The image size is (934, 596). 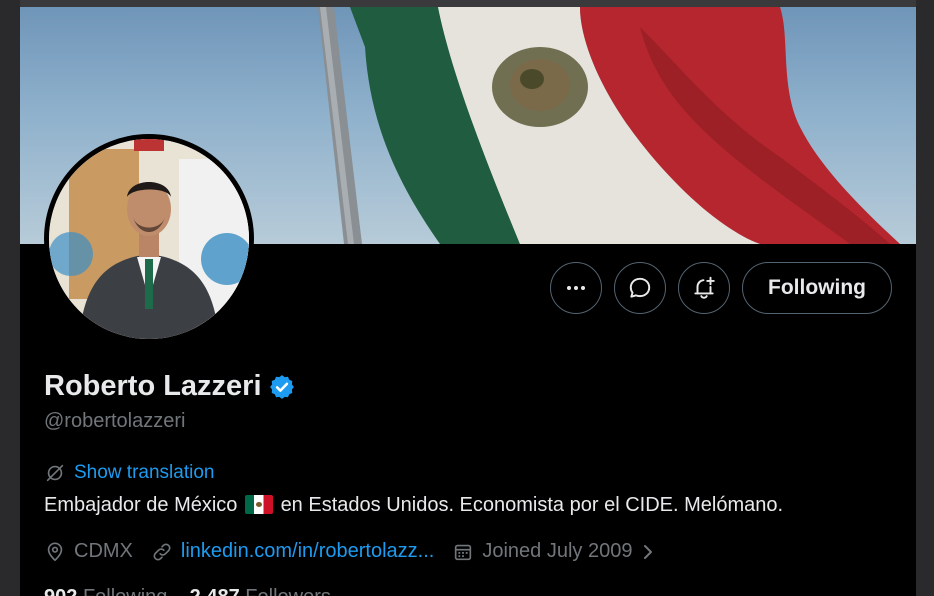 What do you see at coordinates (282, 387) in the screenshot?
I see `verified-badge-icon` at bounding box center [282, 387].